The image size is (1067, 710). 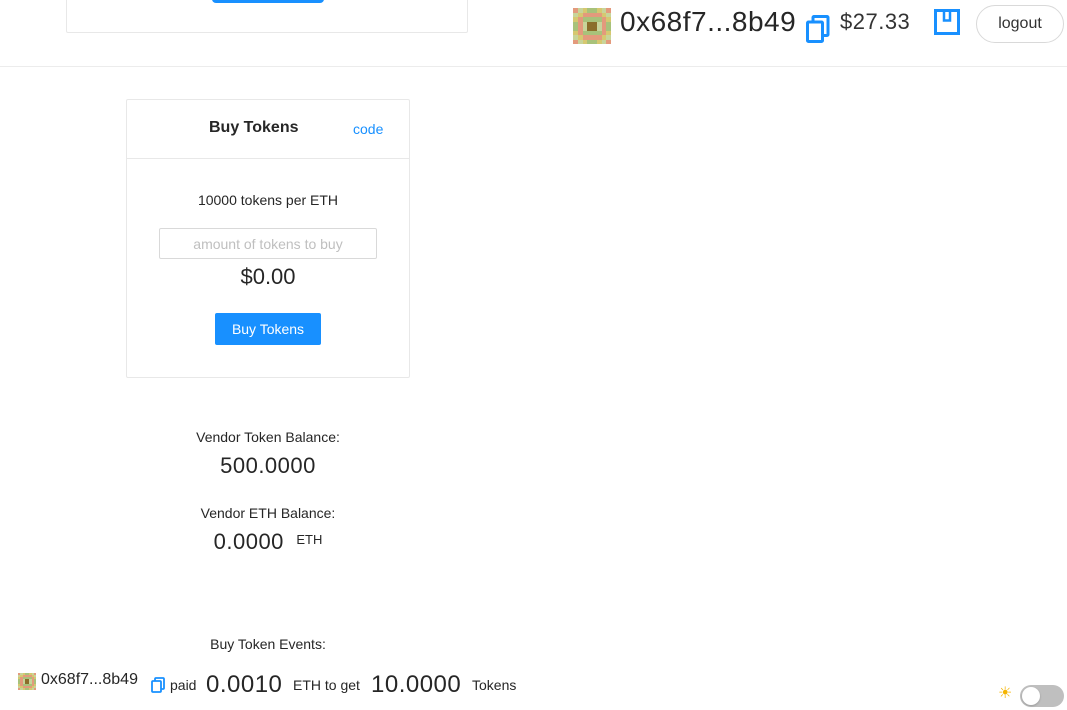 What do you see at coordinates (248, 541) in the screenshot?
I see `vendor-eth-balance: 0.0000` at bounding box center [248, 541].